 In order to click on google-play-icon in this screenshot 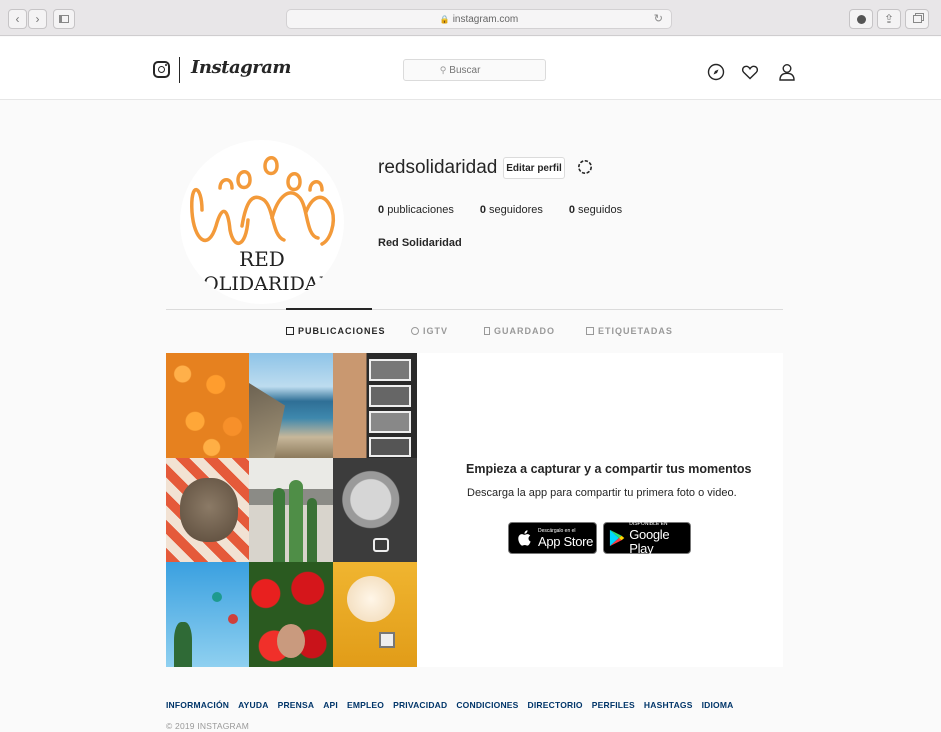, I will do `click(617, 538)`.